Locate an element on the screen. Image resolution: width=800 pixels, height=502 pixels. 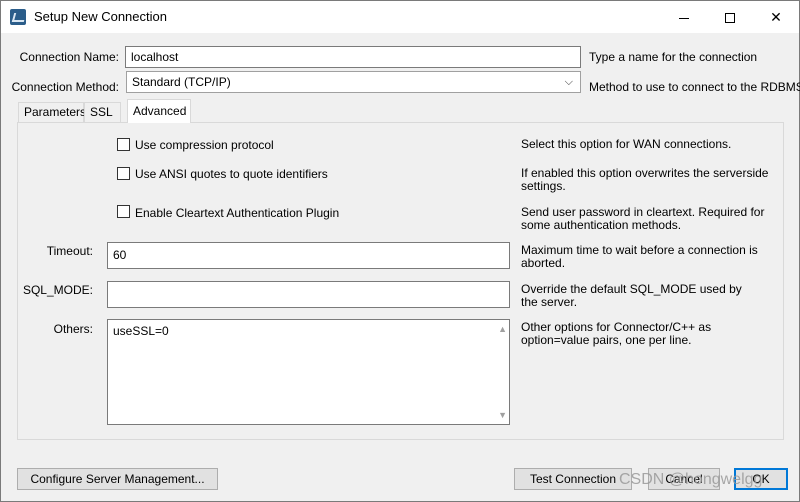
others-value: useSSL=0 is located at coordinates (141, 331).